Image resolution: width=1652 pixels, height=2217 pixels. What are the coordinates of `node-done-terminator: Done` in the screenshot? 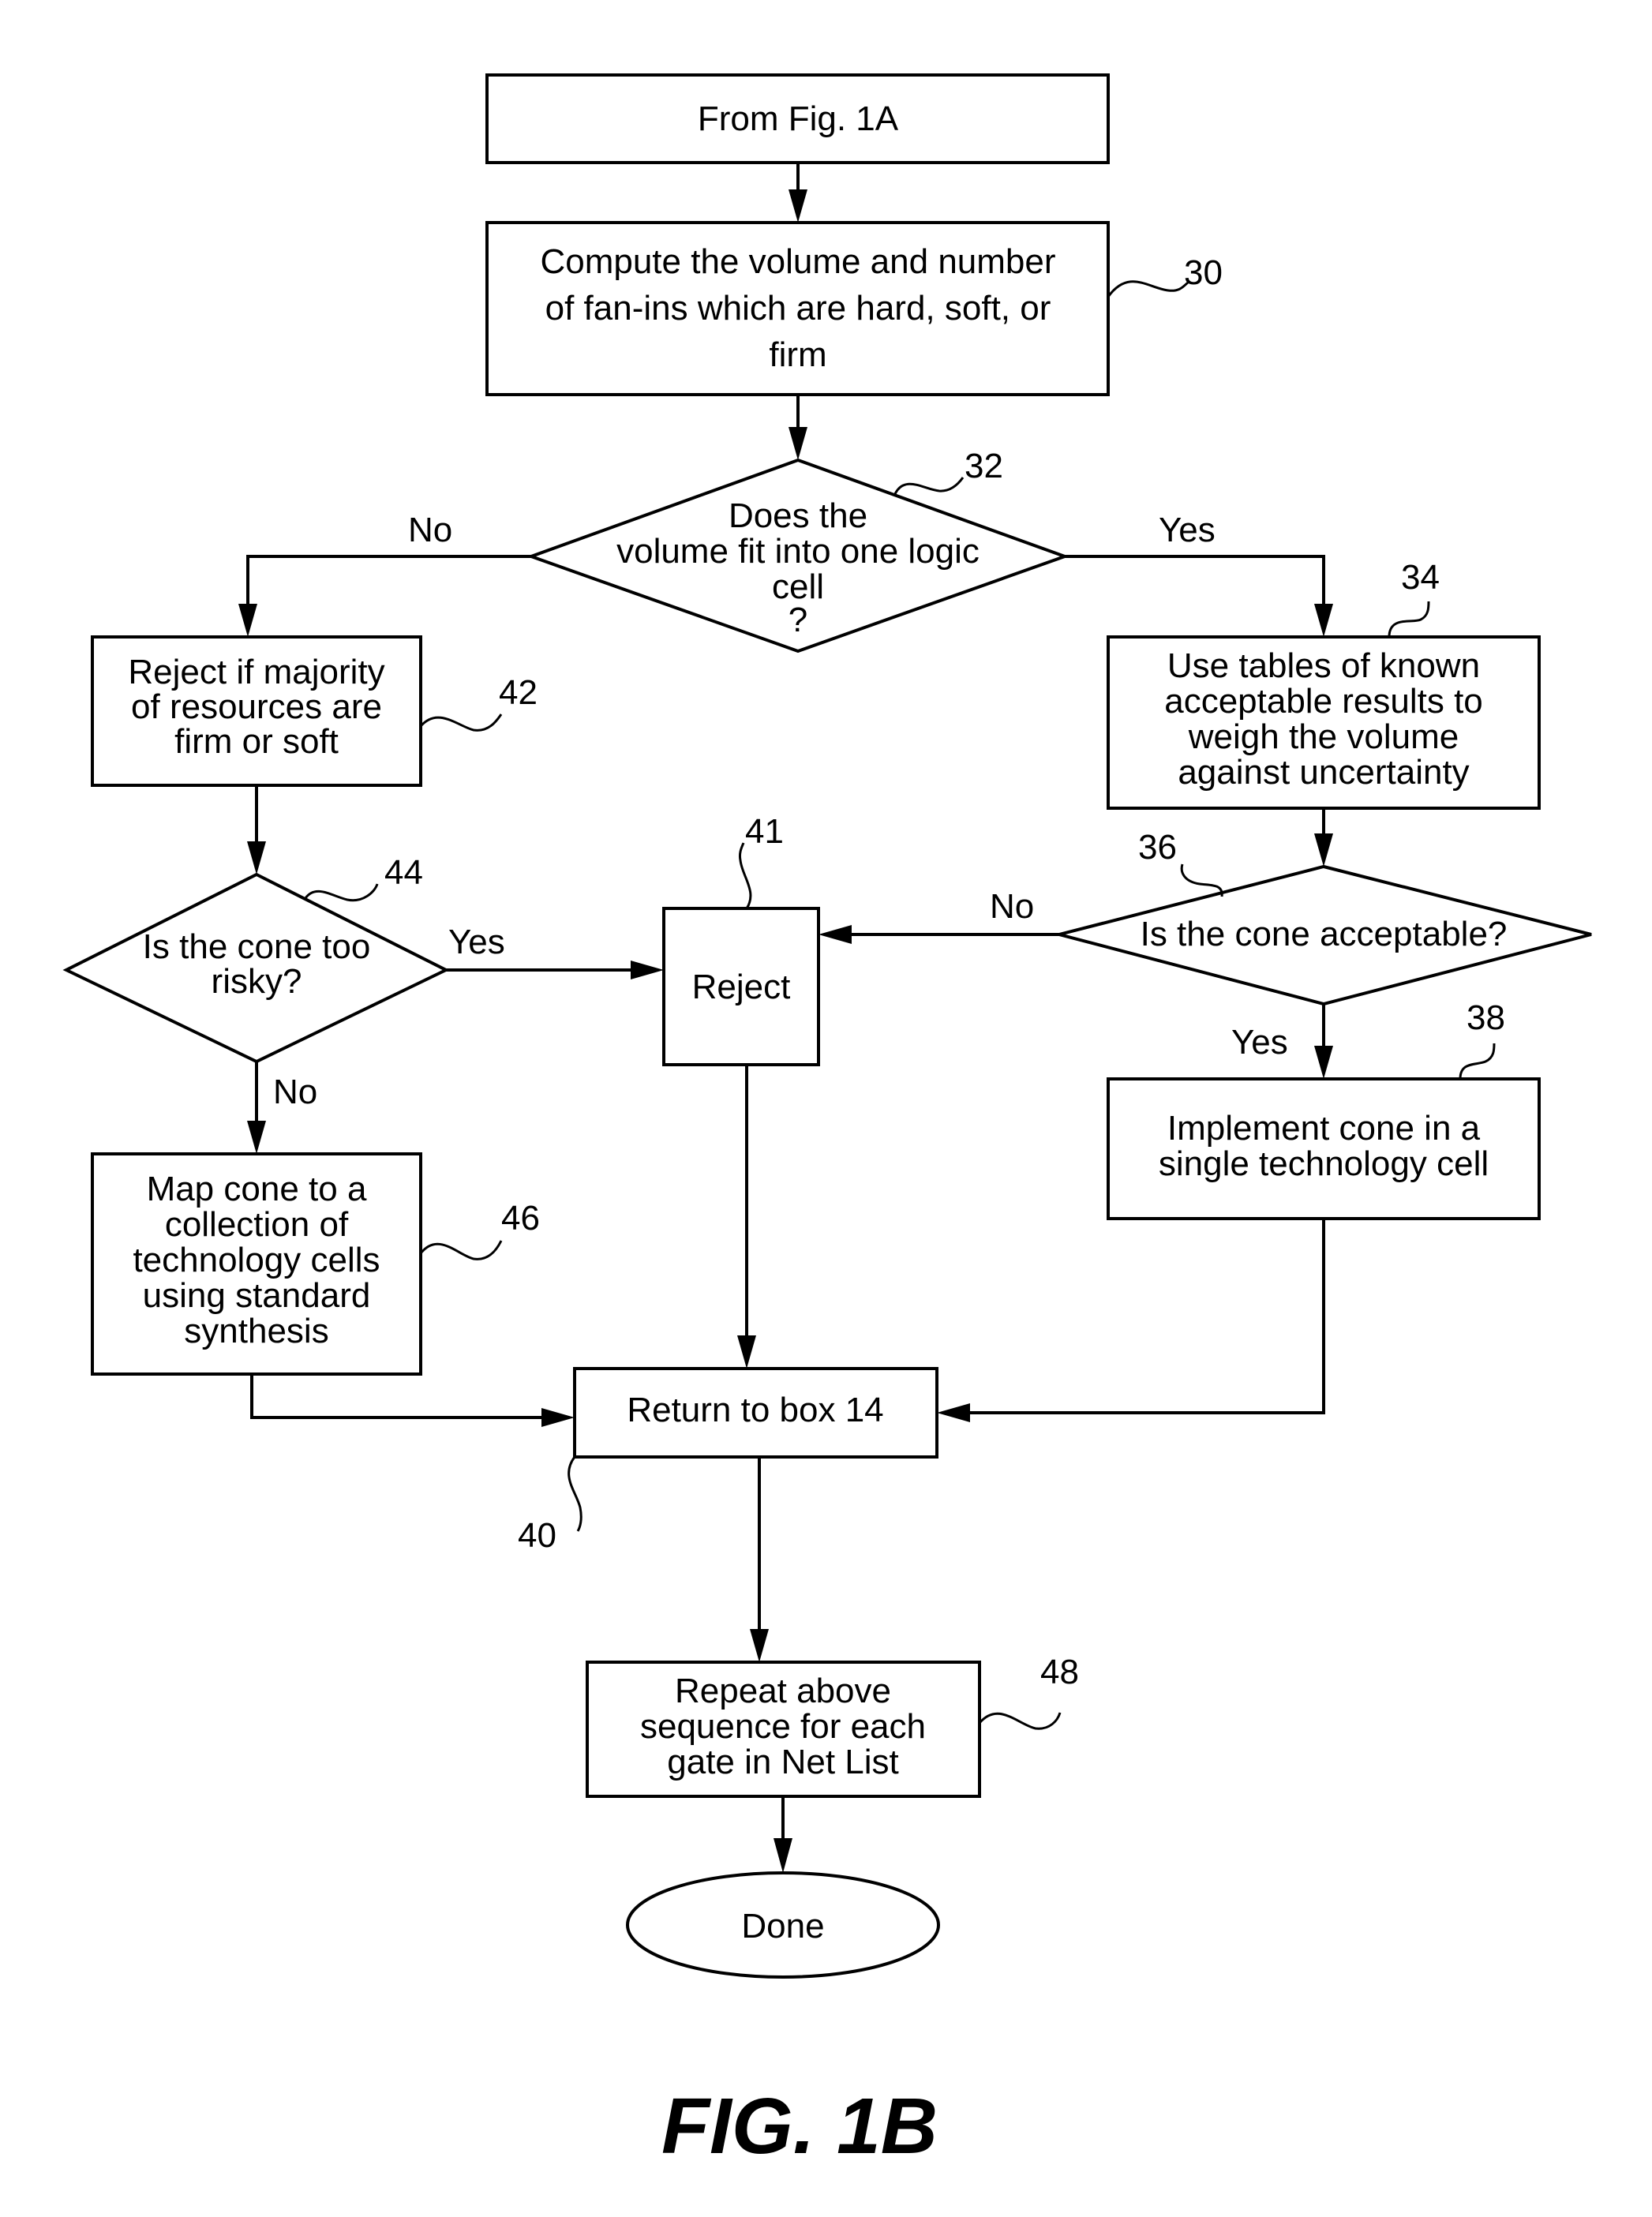 It's located at (783, 1925).